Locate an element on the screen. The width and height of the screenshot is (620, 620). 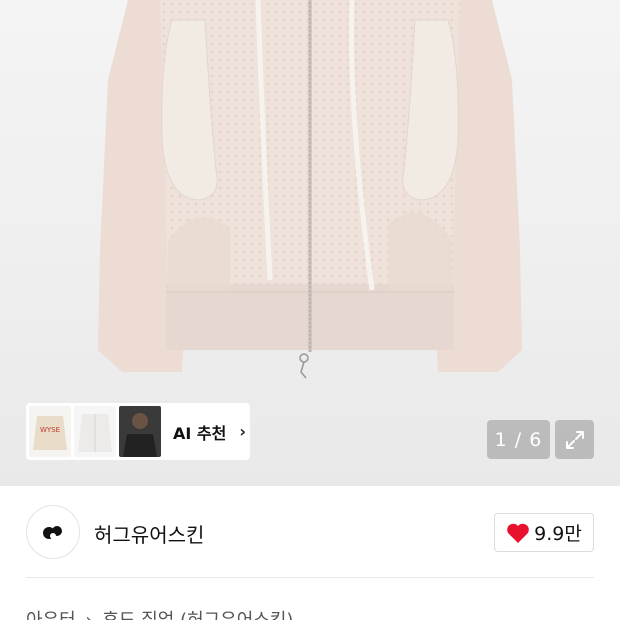
breadcrumb: 아우터 › 후드 집업 (허그유어스킨) is located at coordinates (161, 613).